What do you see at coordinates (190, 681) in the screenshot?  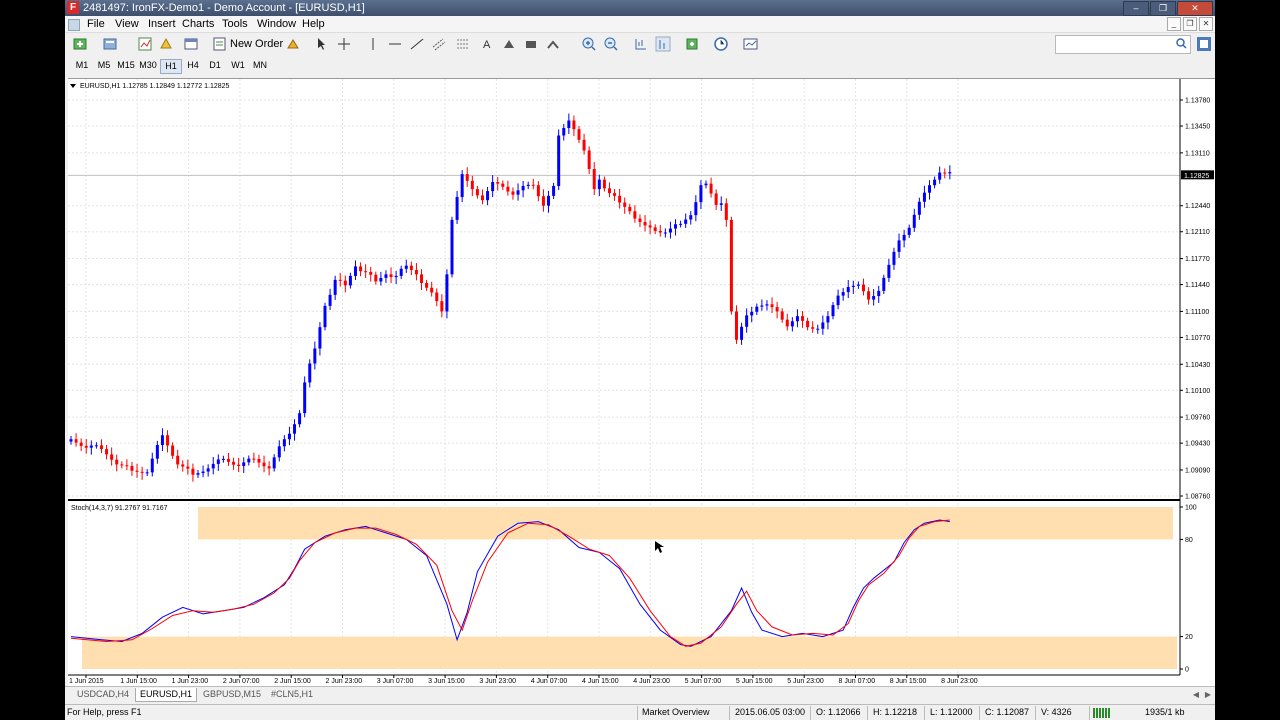 I see `time-tick-label: 1 Jun 23:00` at bounding box center [190, 681].